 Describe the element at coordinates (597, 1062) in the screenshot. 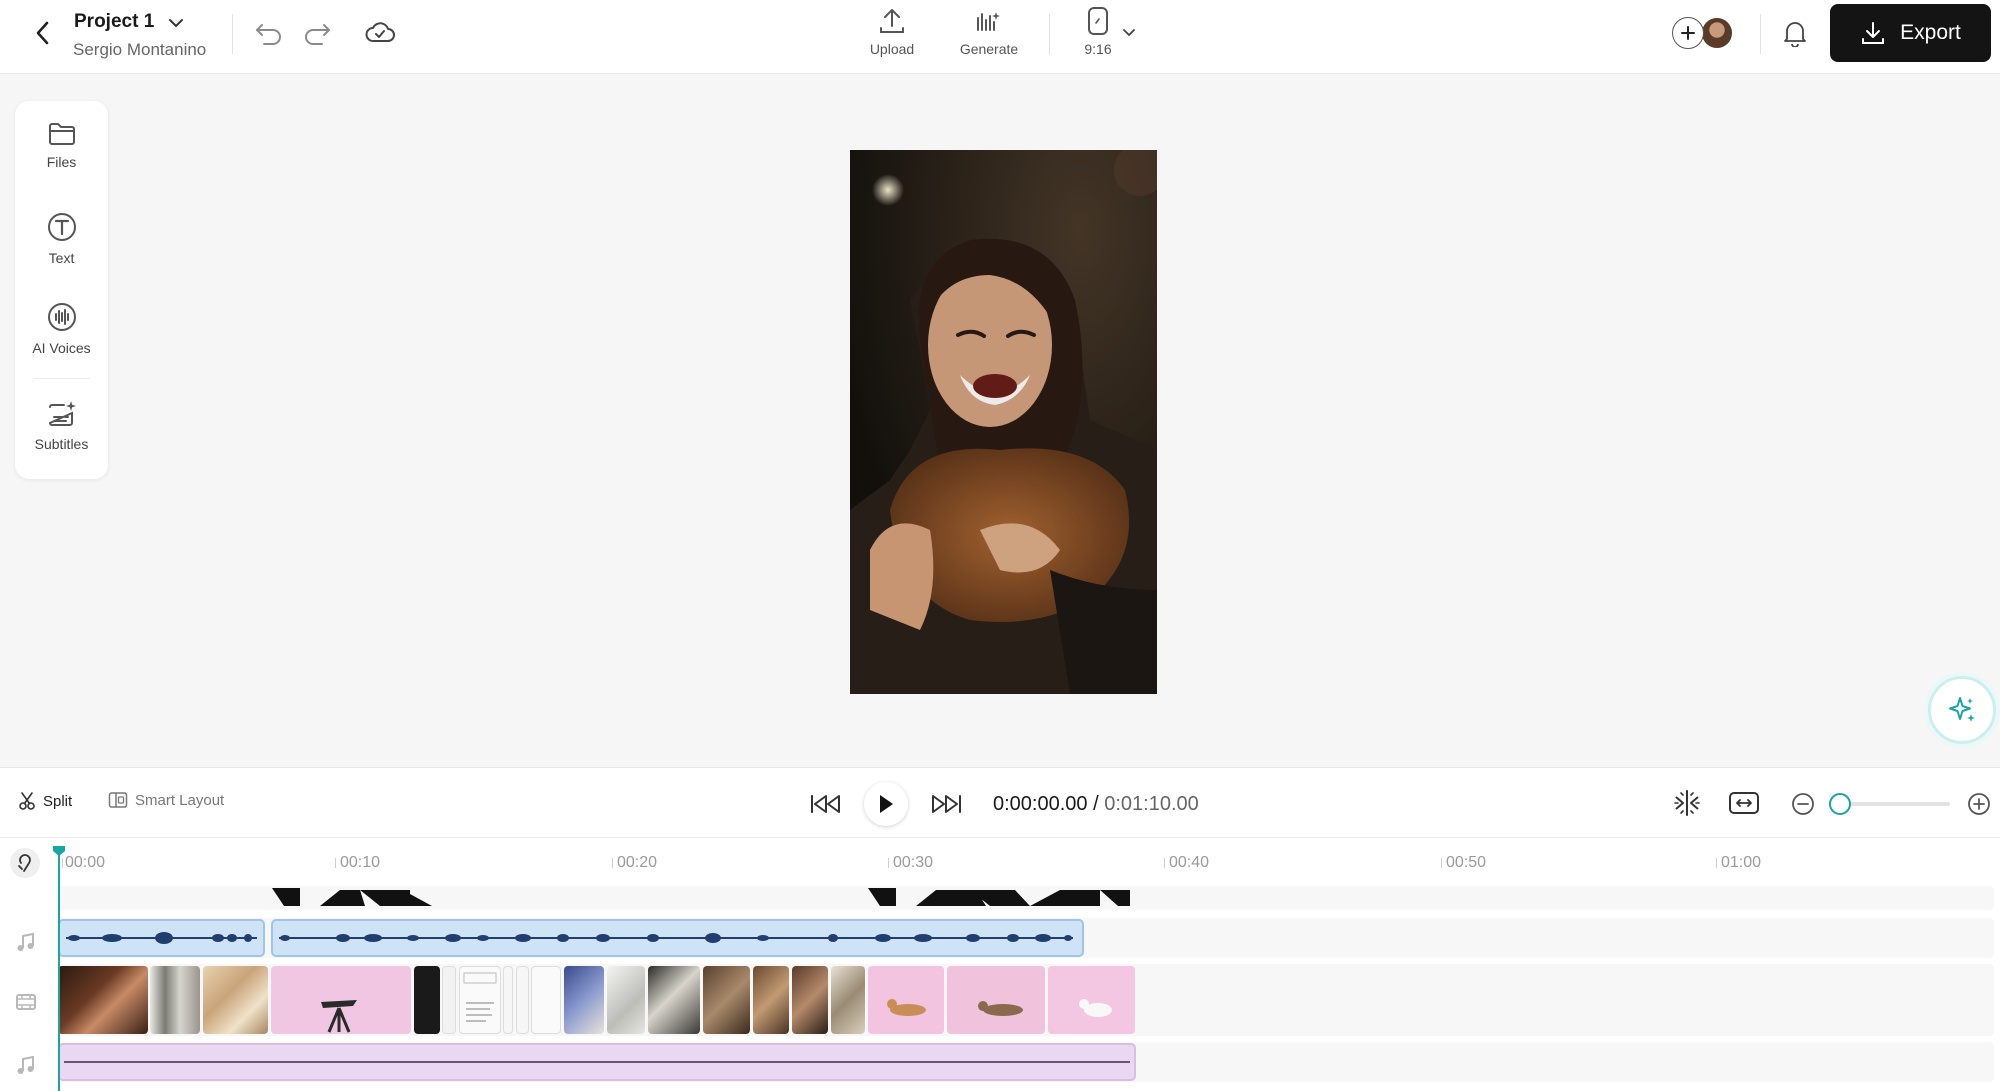

I see `music-clip` at that location.